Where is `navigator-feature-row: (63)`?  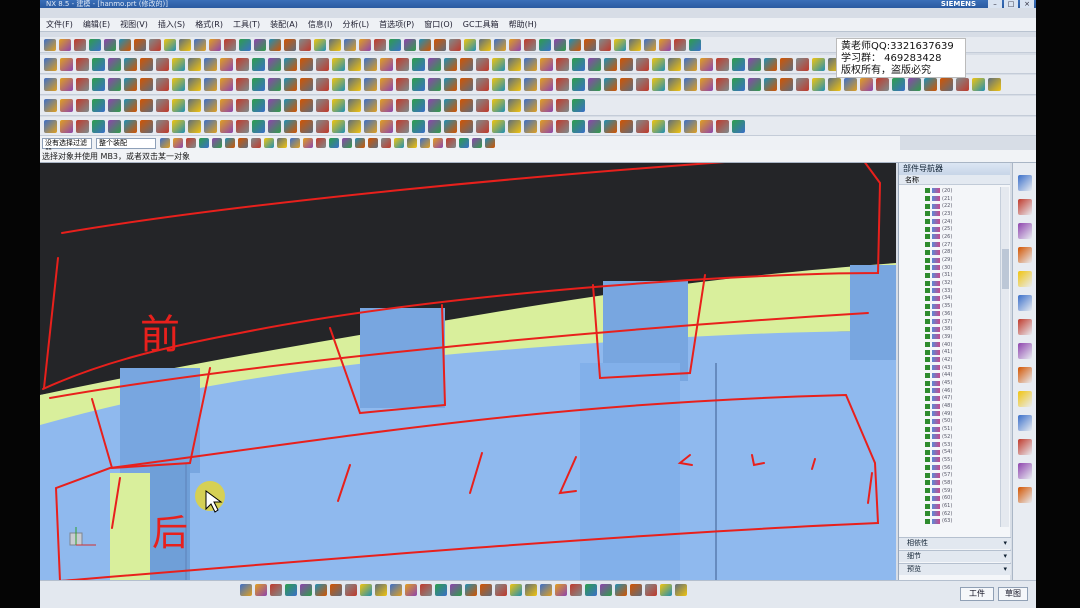 navigator-feature-row: (63) is located at coordinates (949, 522).